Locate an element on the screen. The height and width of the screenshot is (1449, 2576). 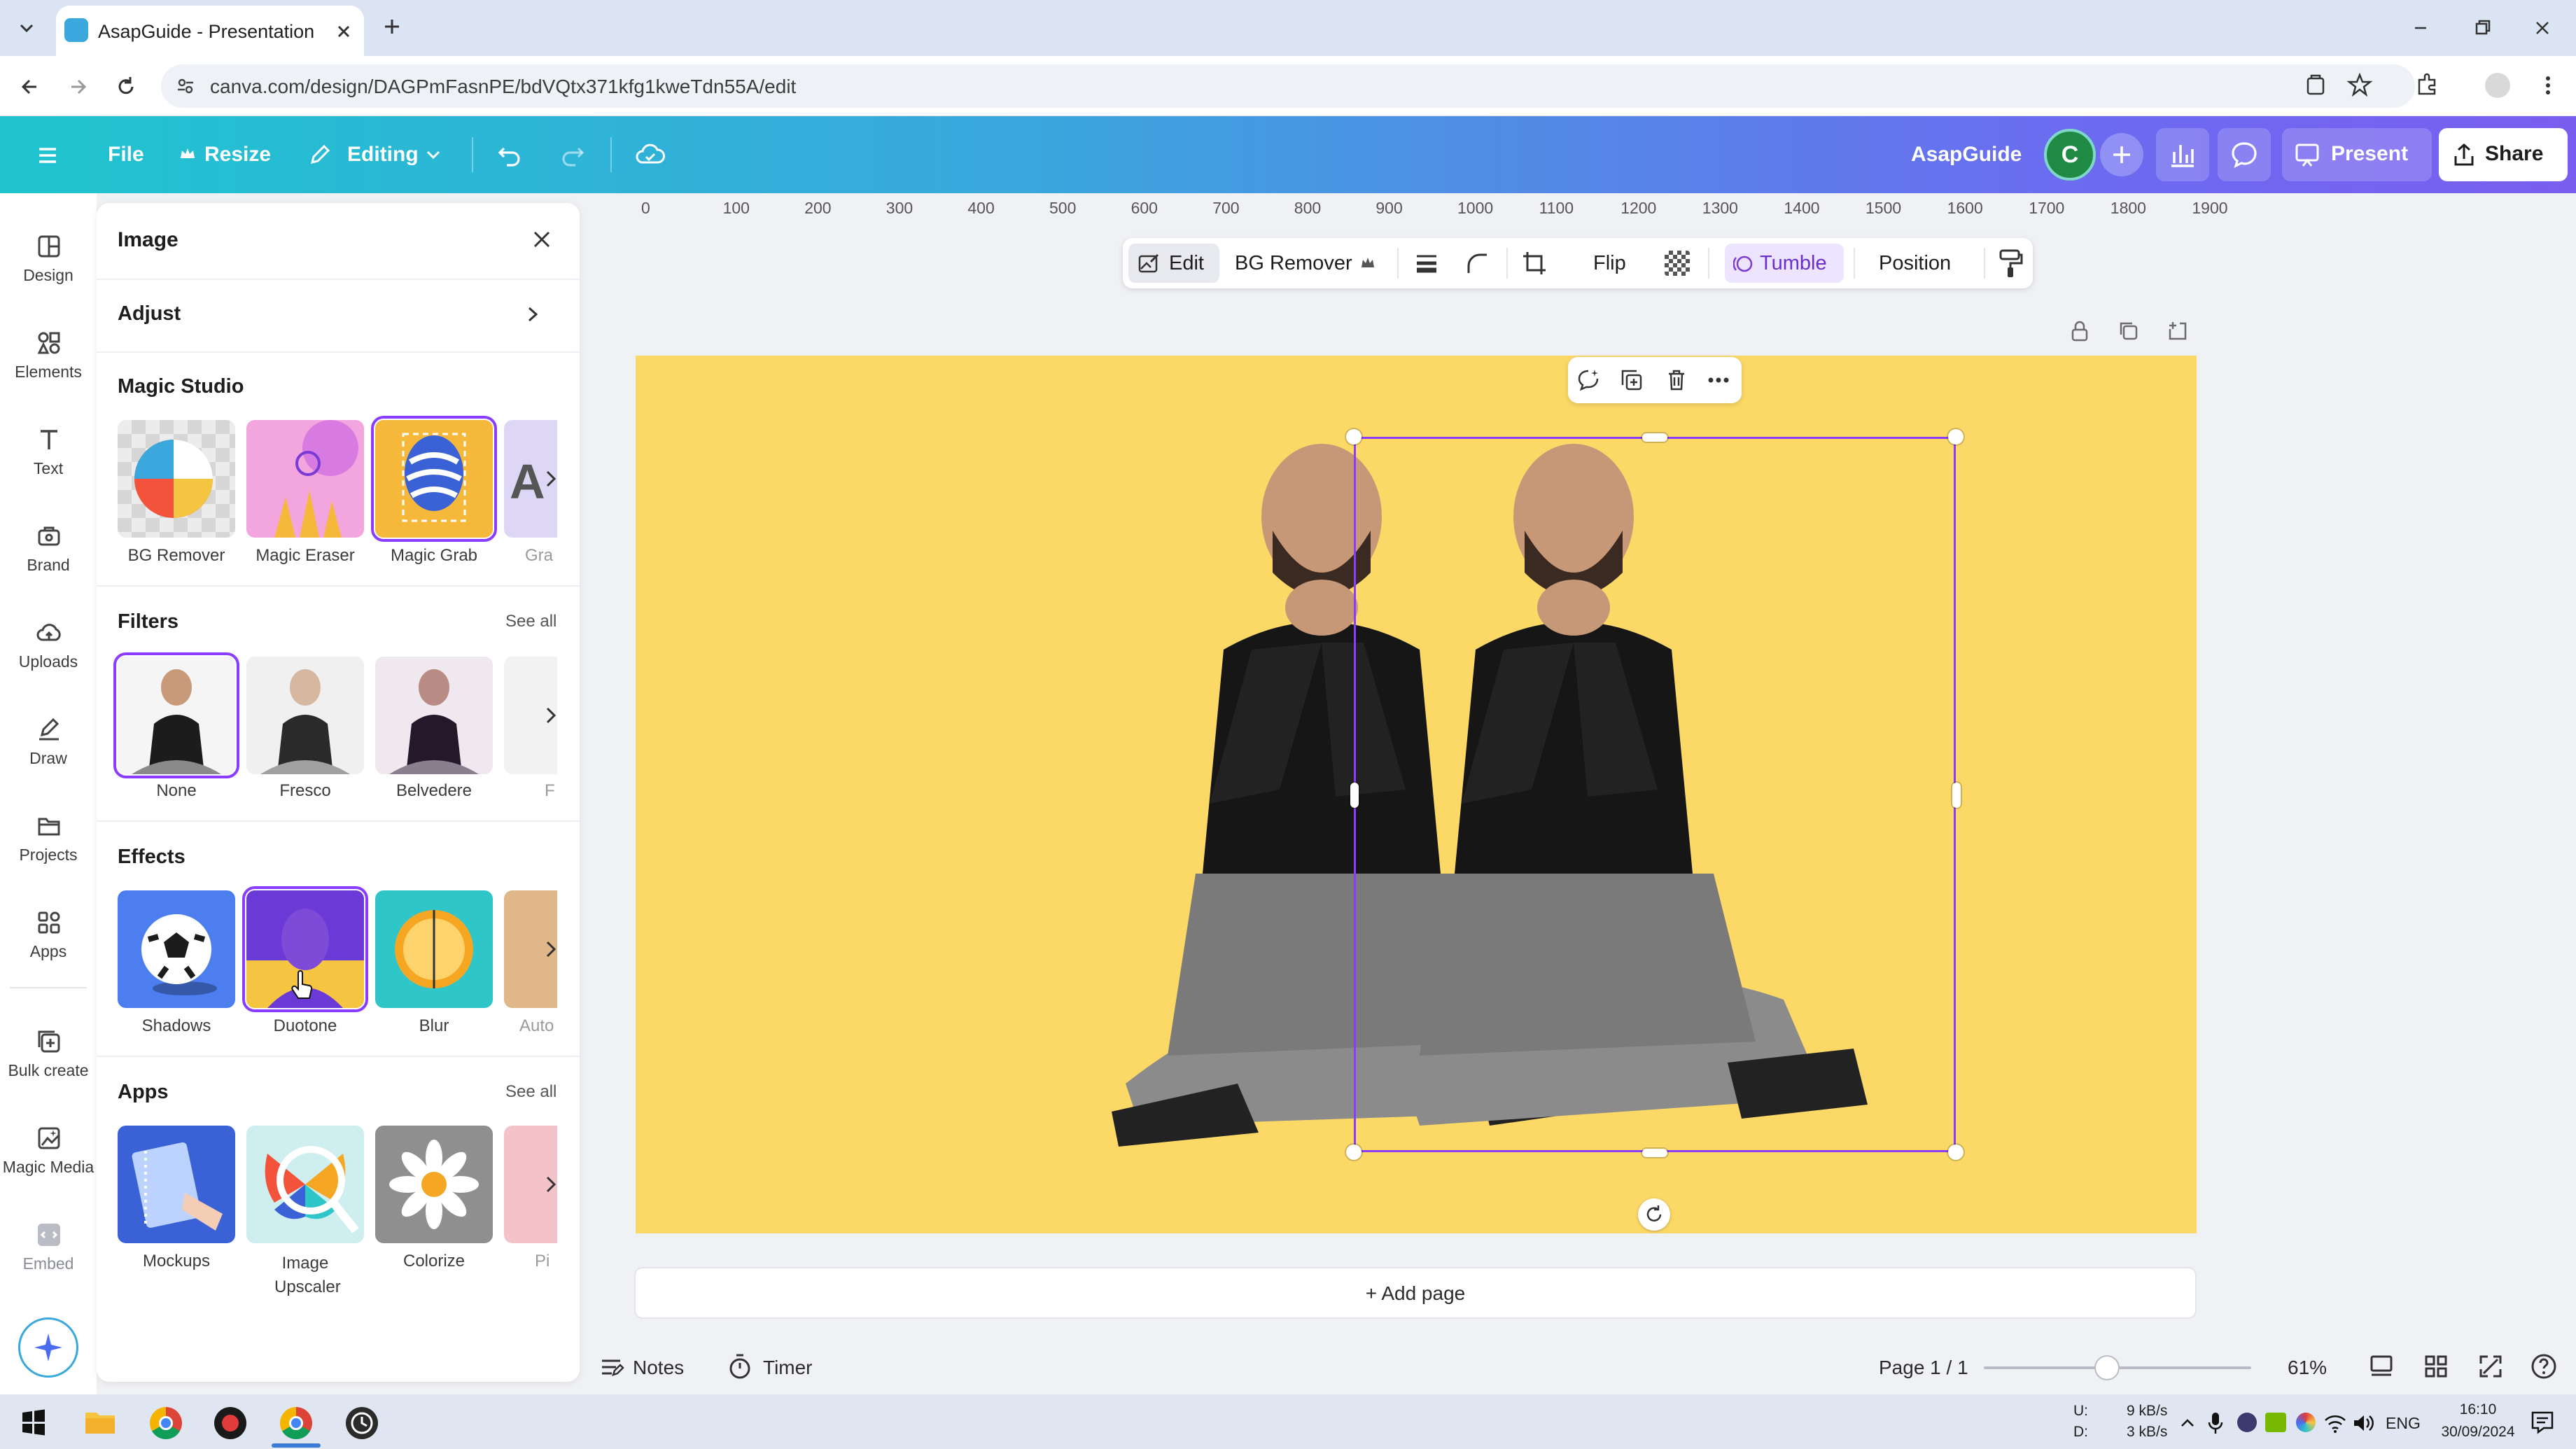
browser-menu-icon is located at coordinates (2548, 85).